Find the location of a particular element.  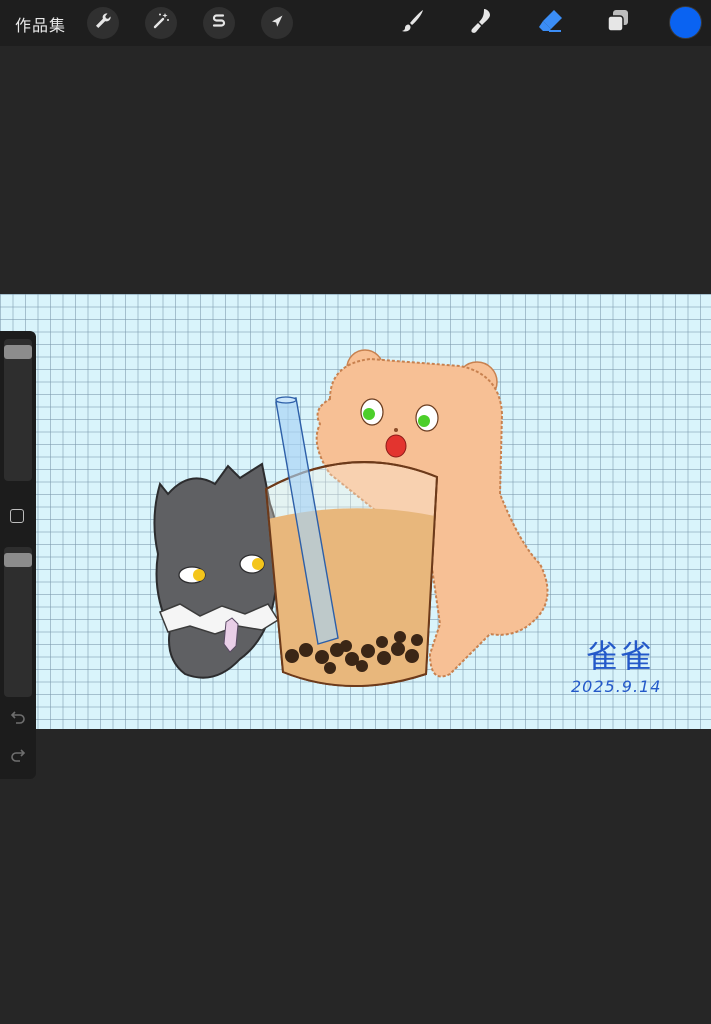

transform-button is located at coordinates (277, 23).